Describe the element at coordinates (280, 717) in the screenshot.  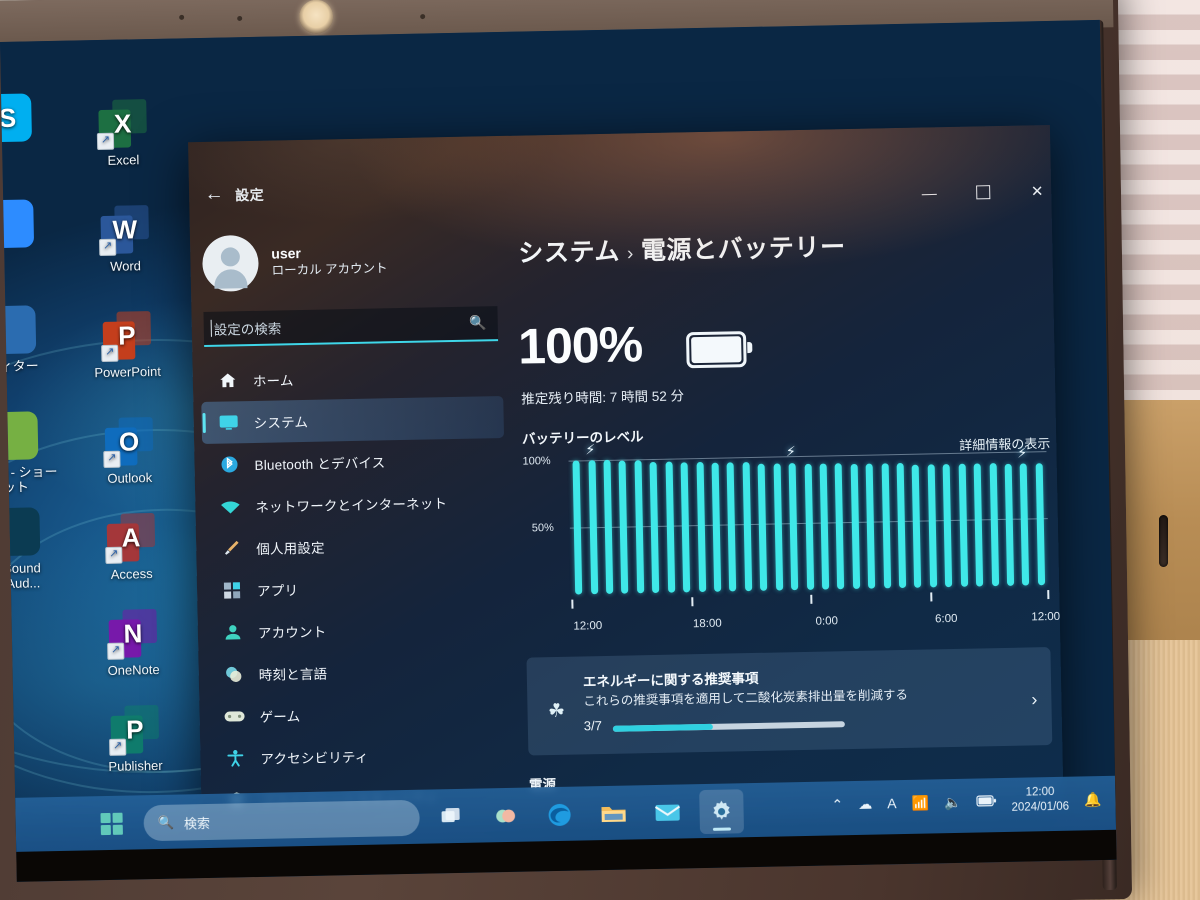
I see `sidebar-item-label: ゲーム` at that location.